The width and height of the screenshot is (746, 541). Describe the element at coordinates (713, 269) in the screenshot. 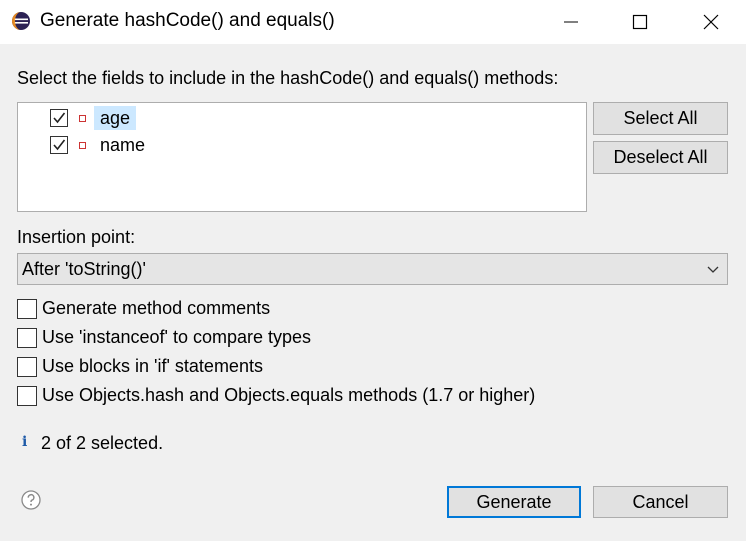

I see `chevron-down-icon` at that location.